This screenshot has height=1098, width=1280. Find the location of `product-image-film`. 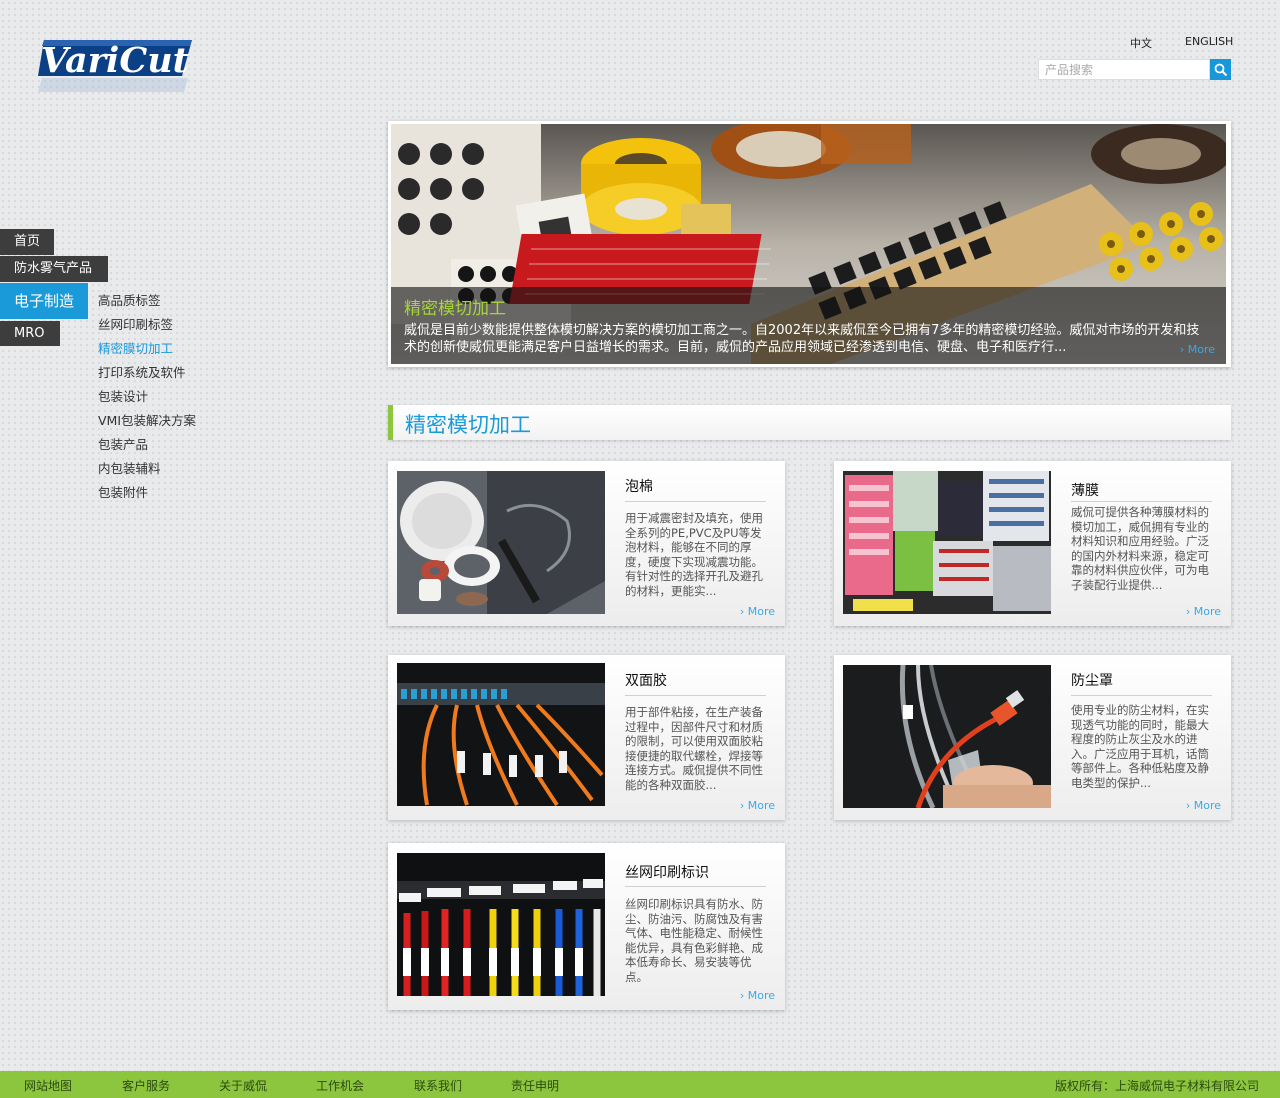

product-image-film is located at coordinates (947, 542).